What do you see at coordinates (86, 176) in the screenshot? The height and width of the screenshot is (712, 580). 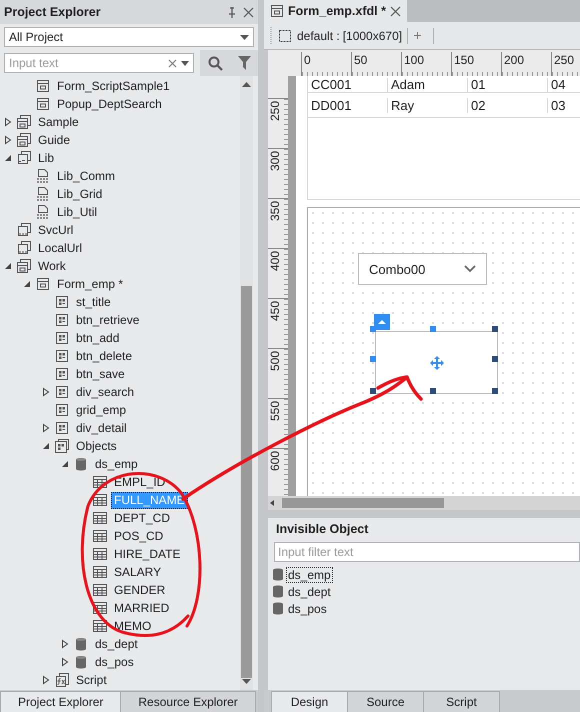 I see `tree-item: Lib_Comm` at bounding box center [86, 176].